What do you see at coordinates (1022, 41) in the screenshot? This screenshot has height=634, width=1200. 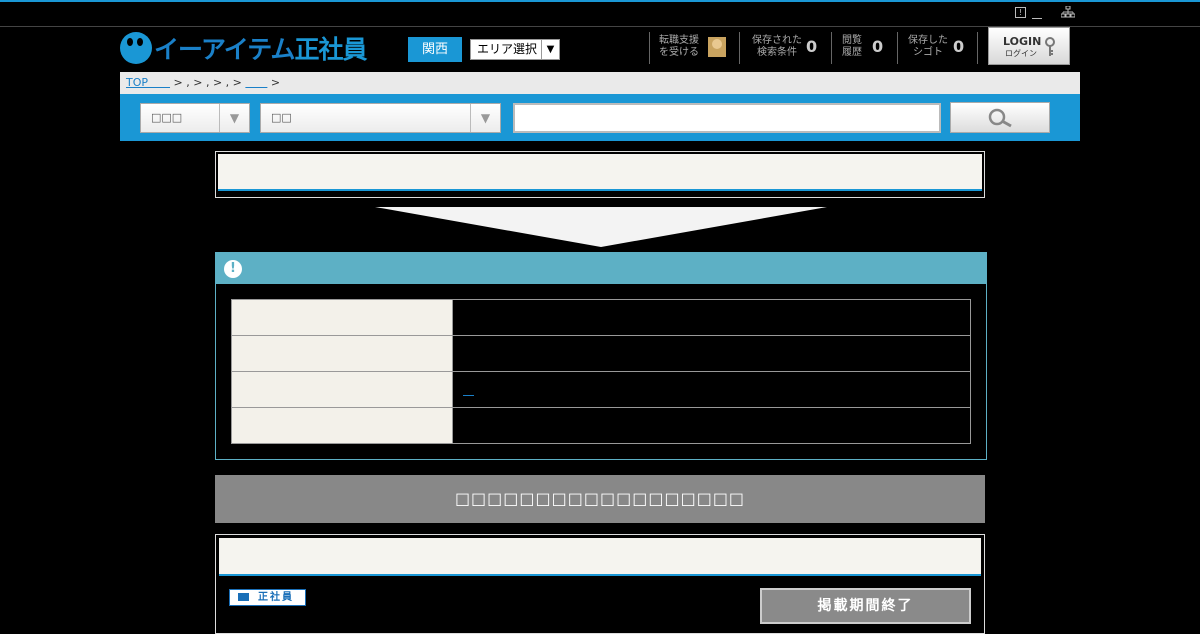 I see `login-label: LOGIN` at bounding box center [1022, 41].